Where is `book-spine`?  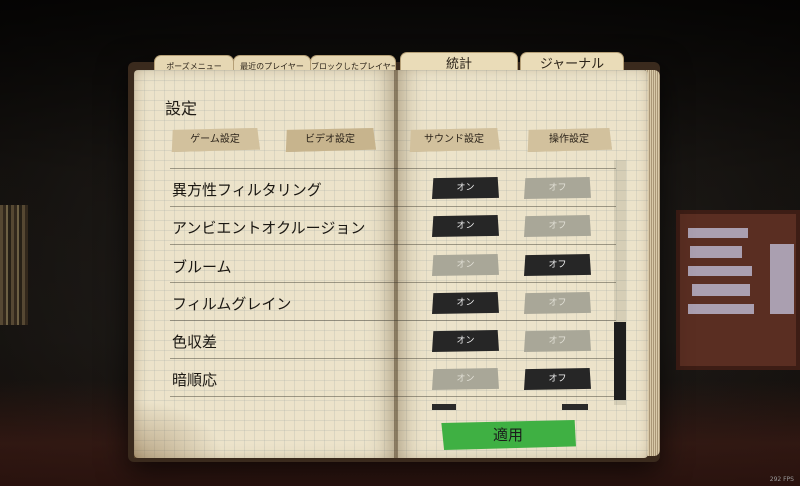 book-spine is located at coordinates (396, 264).